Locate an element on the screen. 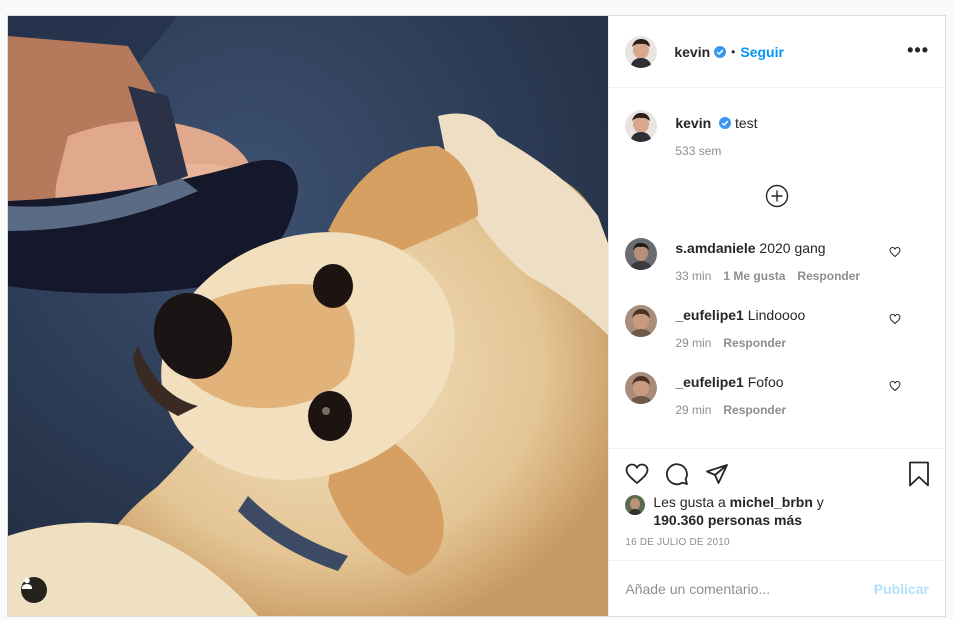 This screenshot has width=954, height=620. comment-content: 2020 gang is located at coordinates (792, 248).